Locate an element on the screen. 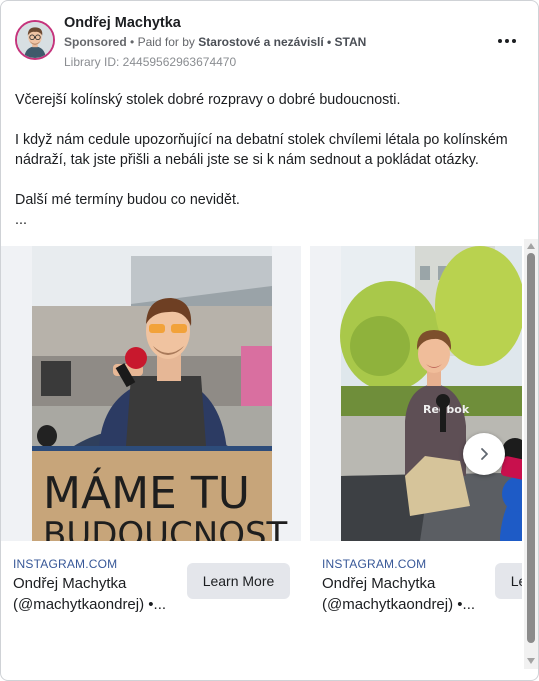  carousel-next-button is located at coordinates (484, 454).